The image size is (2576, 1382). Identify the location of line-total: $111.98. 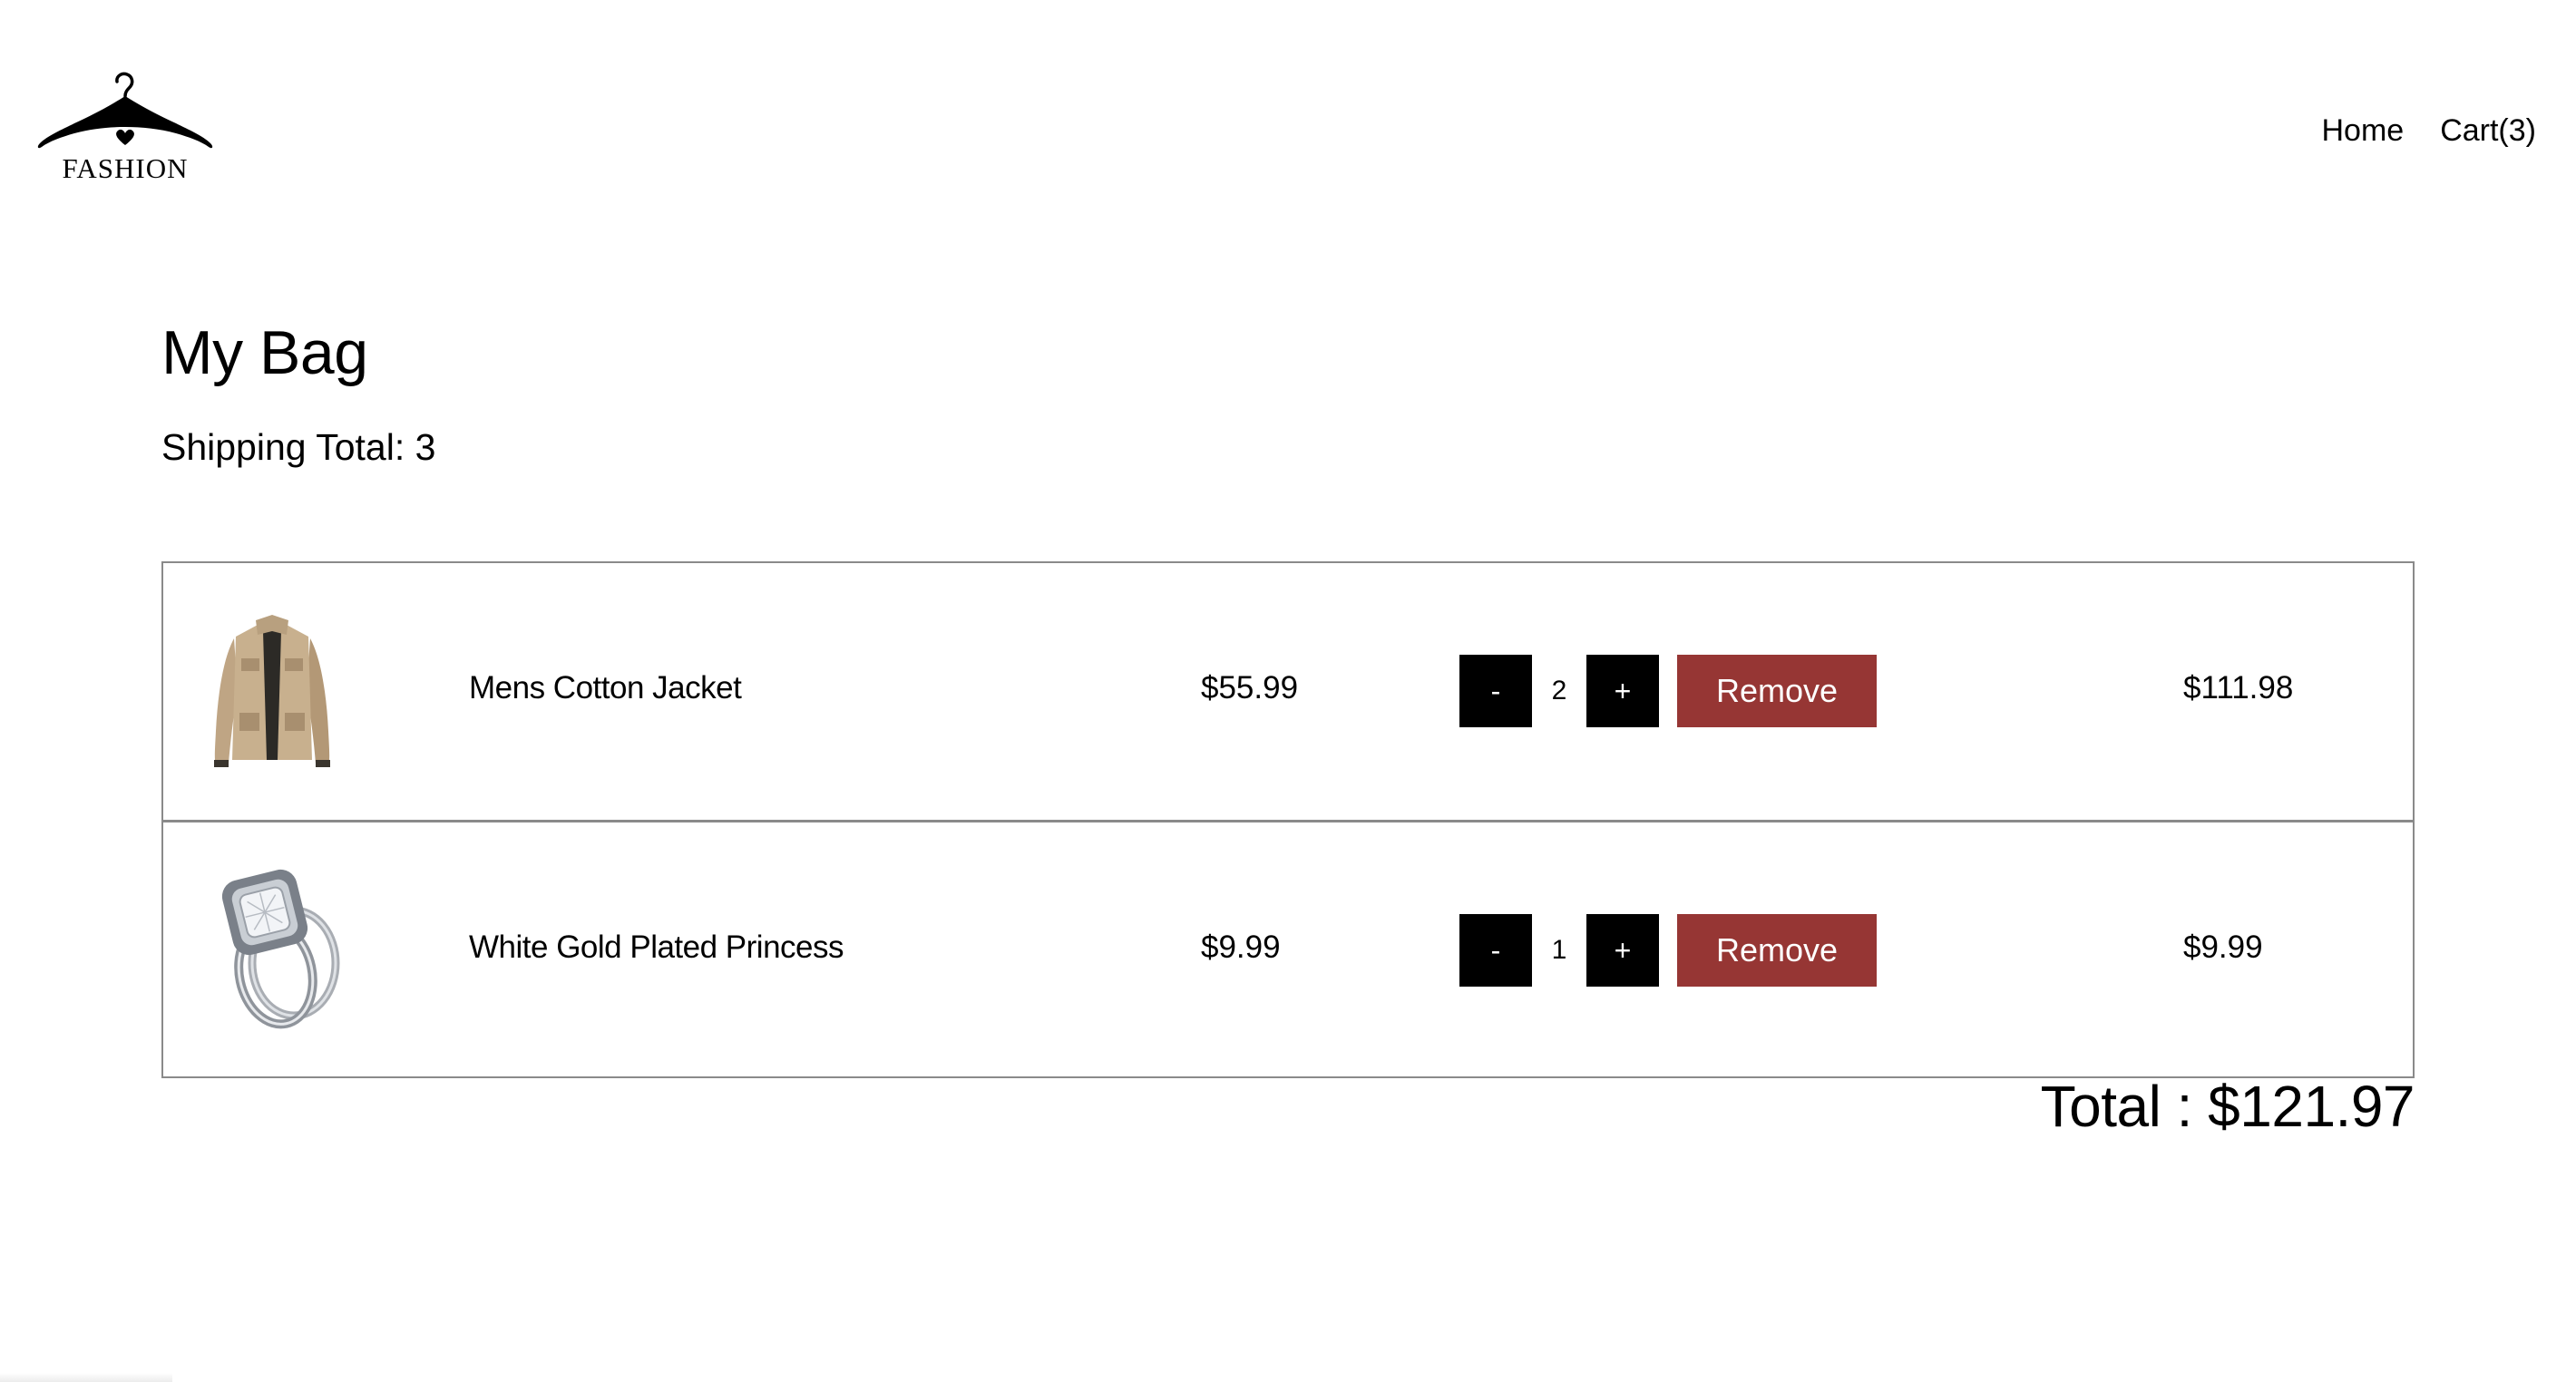
(2238, 688).